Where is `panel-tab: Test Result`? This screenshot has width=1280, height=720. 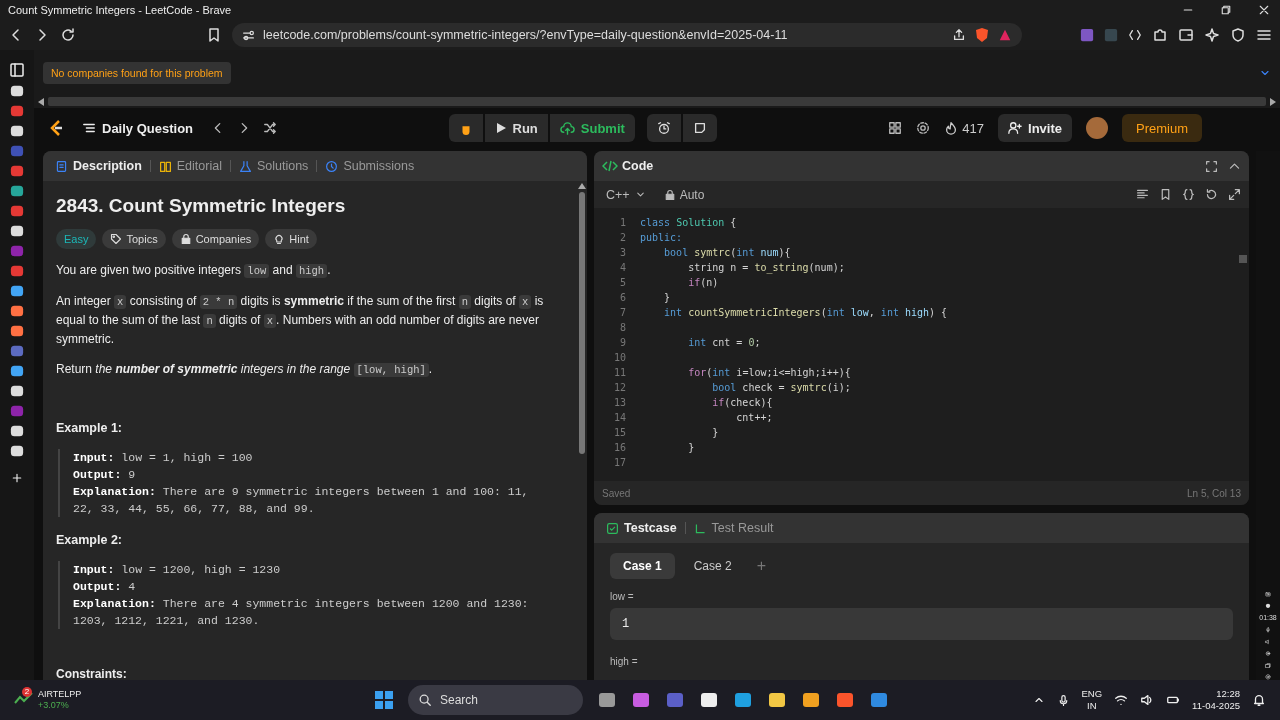 panel-tab: Test Result is located at coordinates (733, 528).